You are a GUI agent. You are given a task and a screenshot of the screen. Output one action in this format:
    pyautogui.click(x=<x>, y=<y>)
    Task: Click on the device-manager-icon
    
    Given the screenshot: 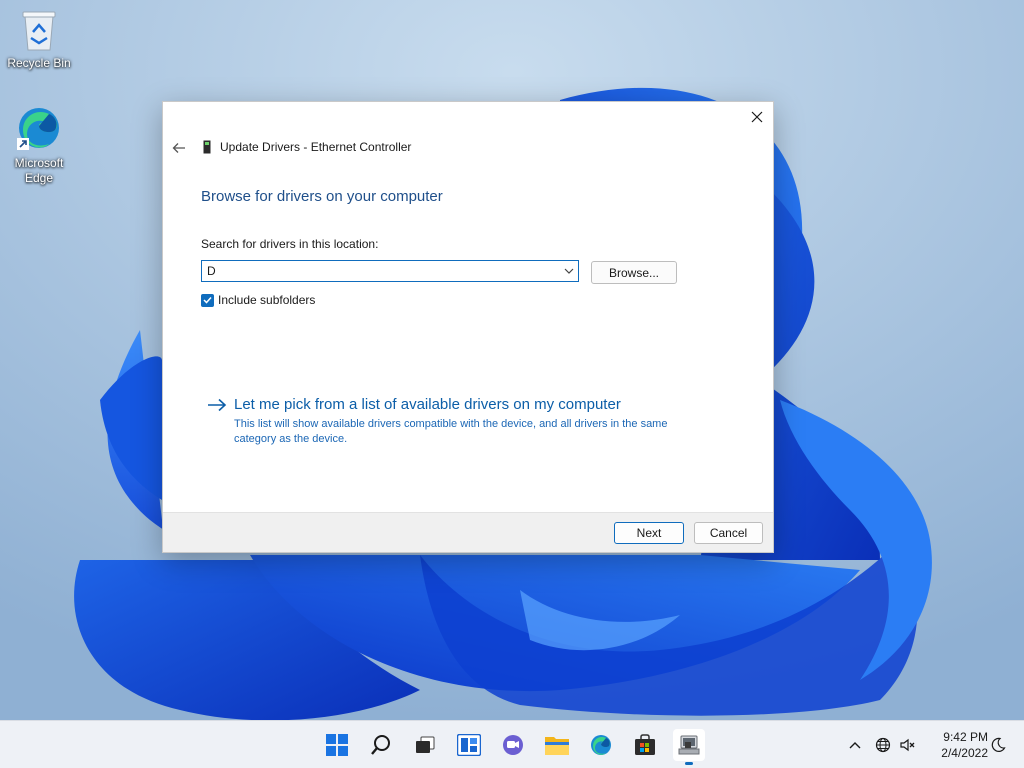 What is the action you would take?
    pyautogui.click(x=689, y=745)
    